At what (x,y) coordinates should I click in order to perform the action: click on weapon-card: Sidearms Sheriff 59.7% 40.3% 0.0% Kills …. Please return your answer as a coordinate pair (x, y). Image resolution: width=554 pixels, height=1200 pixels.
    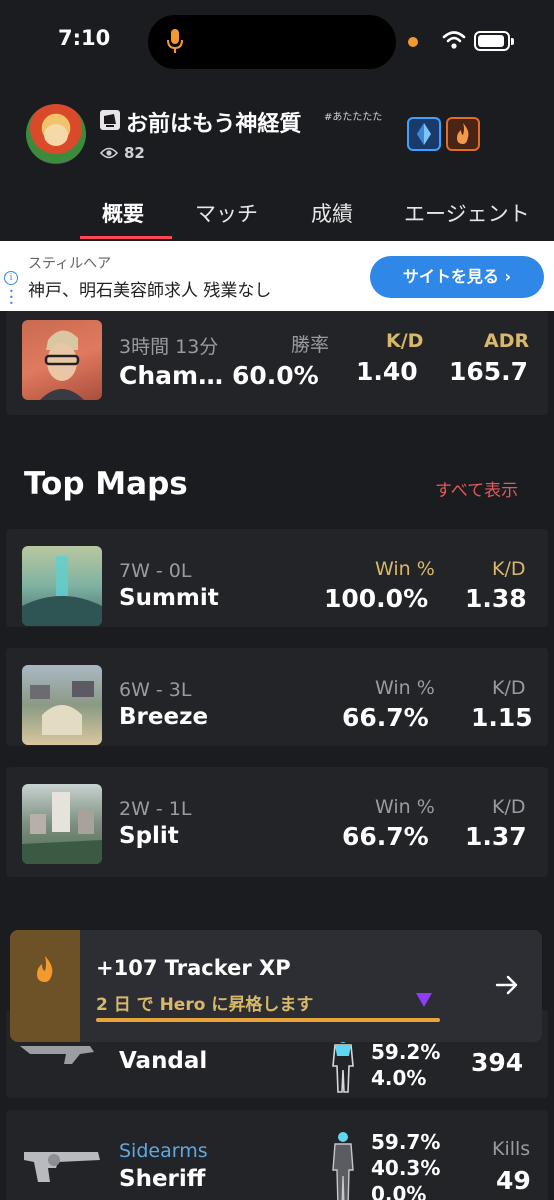
    Looking at the image, I should click on (277, 1155).